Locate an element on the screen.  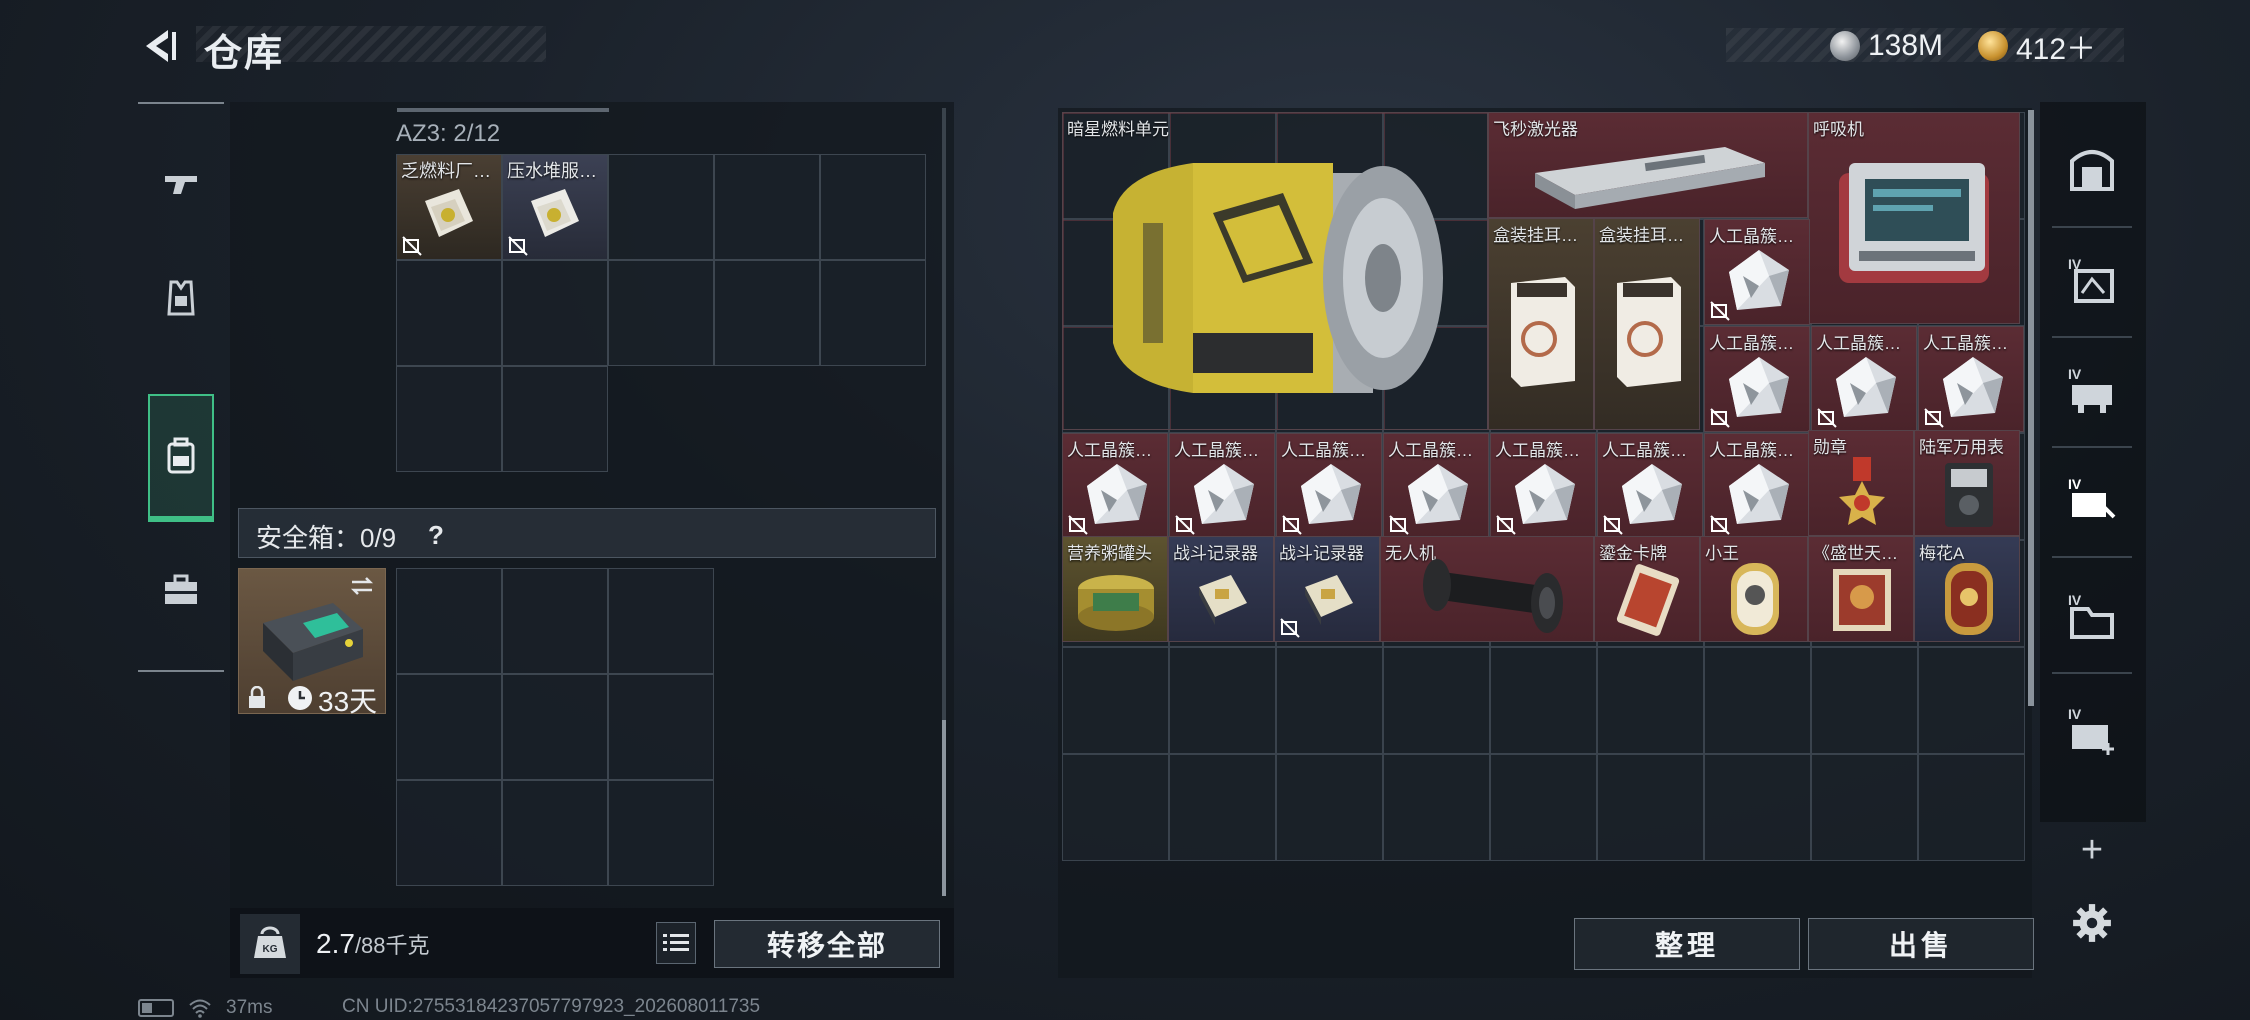
stash-scrollbar is located at coordinates (2031, 408).